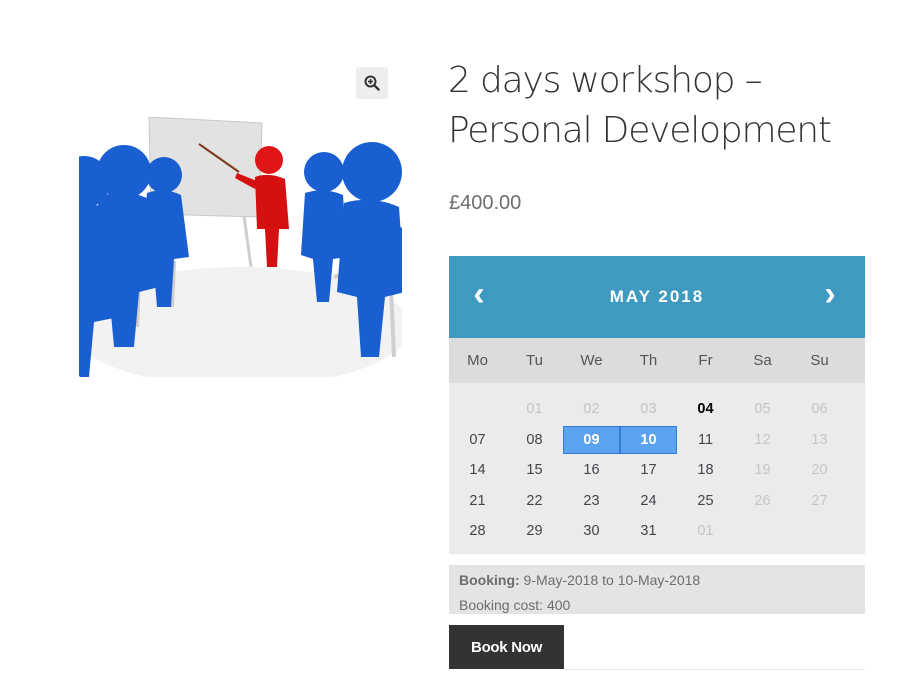  I want to click on product-image, so click(240, 247).